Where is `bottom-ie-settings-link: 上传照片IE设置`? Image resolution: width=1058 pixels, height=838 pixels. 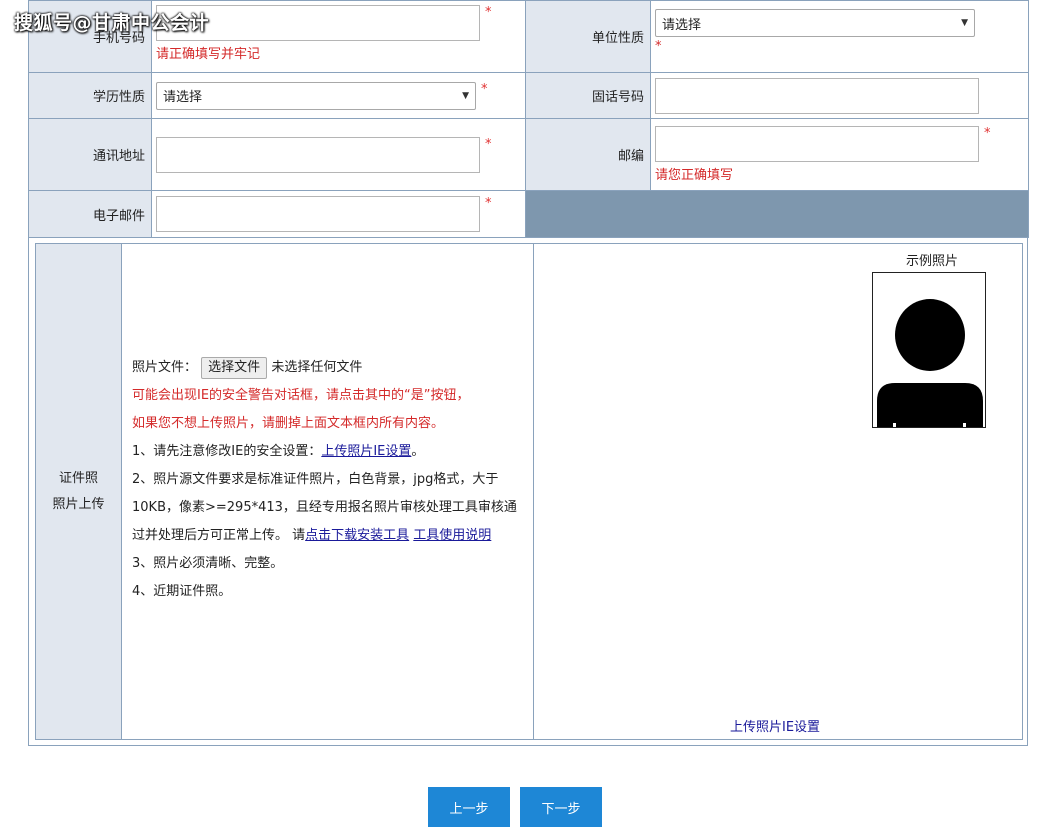 bottom-ie-settings-link: 上传照片IE设置 is located at coordinates (775, 725).